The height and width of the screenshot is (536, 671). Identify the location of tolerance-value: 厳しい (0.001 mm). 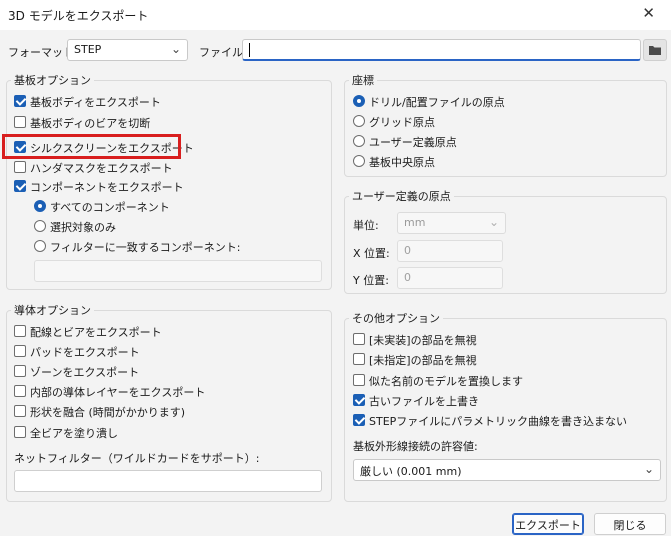
(411, 471).